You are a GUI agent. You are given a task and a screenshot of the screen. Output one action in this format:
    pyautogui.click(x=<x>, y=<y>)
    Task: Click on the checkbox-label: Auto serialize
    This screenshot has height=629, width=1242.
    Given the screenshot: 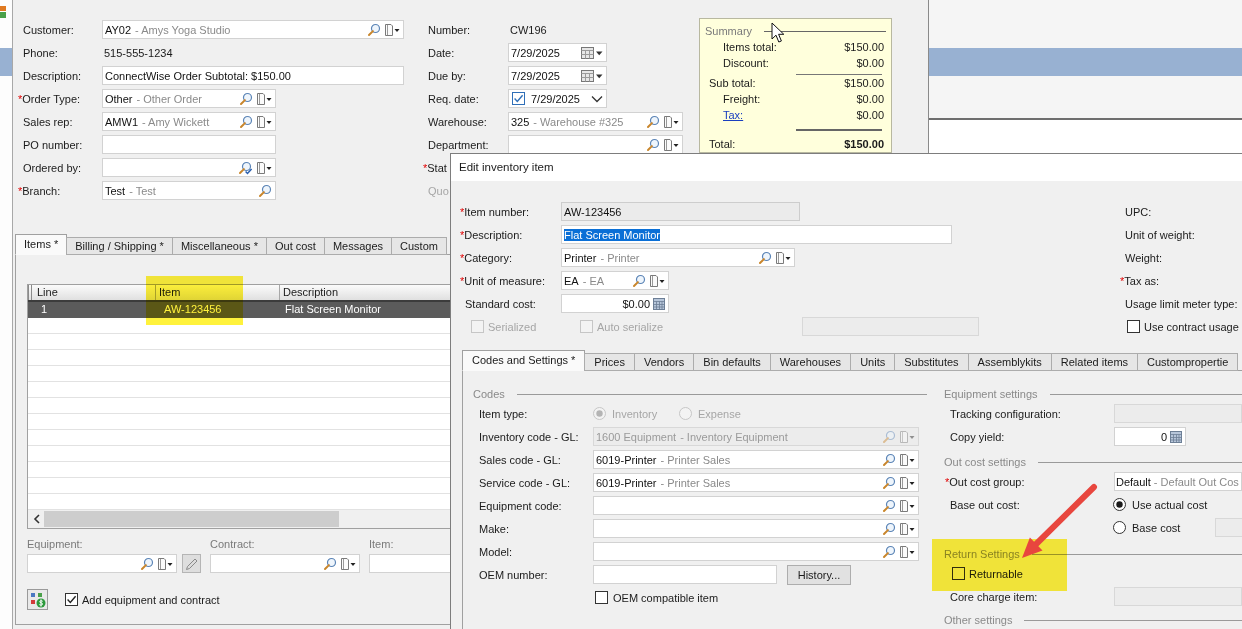 What is the action you would take?
    pyautogui.click(x=630, y=326)
    